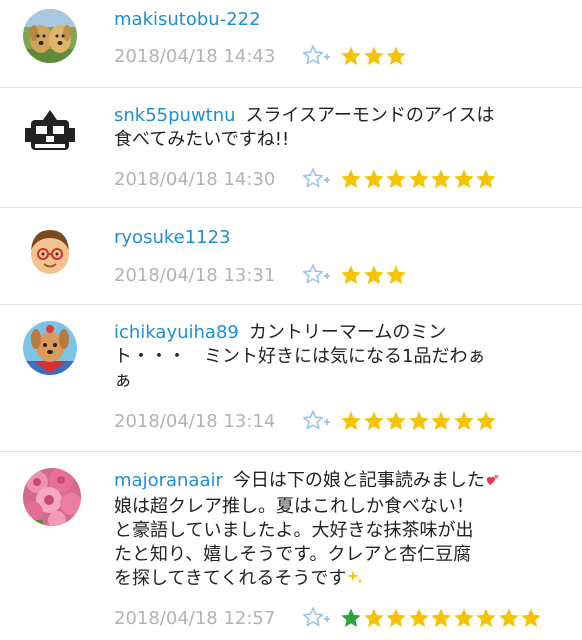 This screenshot has width=582, height=640. Describe the element at coordinates (176, 332) in the screenshot. I see `username-link: ichikayuiha89` at that location.